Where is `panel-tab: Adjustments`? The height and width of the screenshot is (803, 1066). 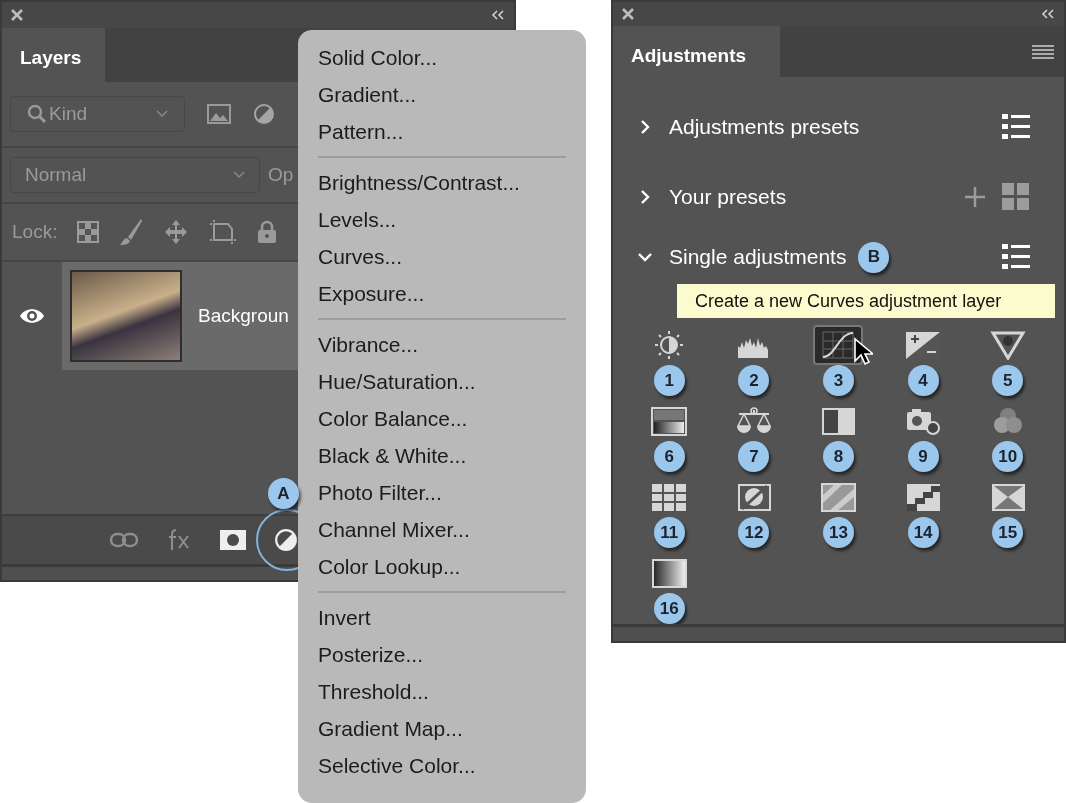 panel-tab: Adjustments is located at coordinates (696, 52).